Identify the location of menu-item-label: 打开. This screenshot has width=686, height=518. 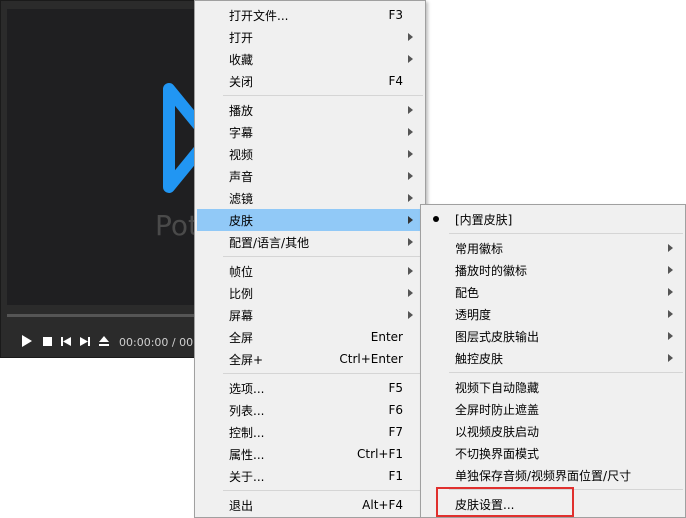
(241, 37).